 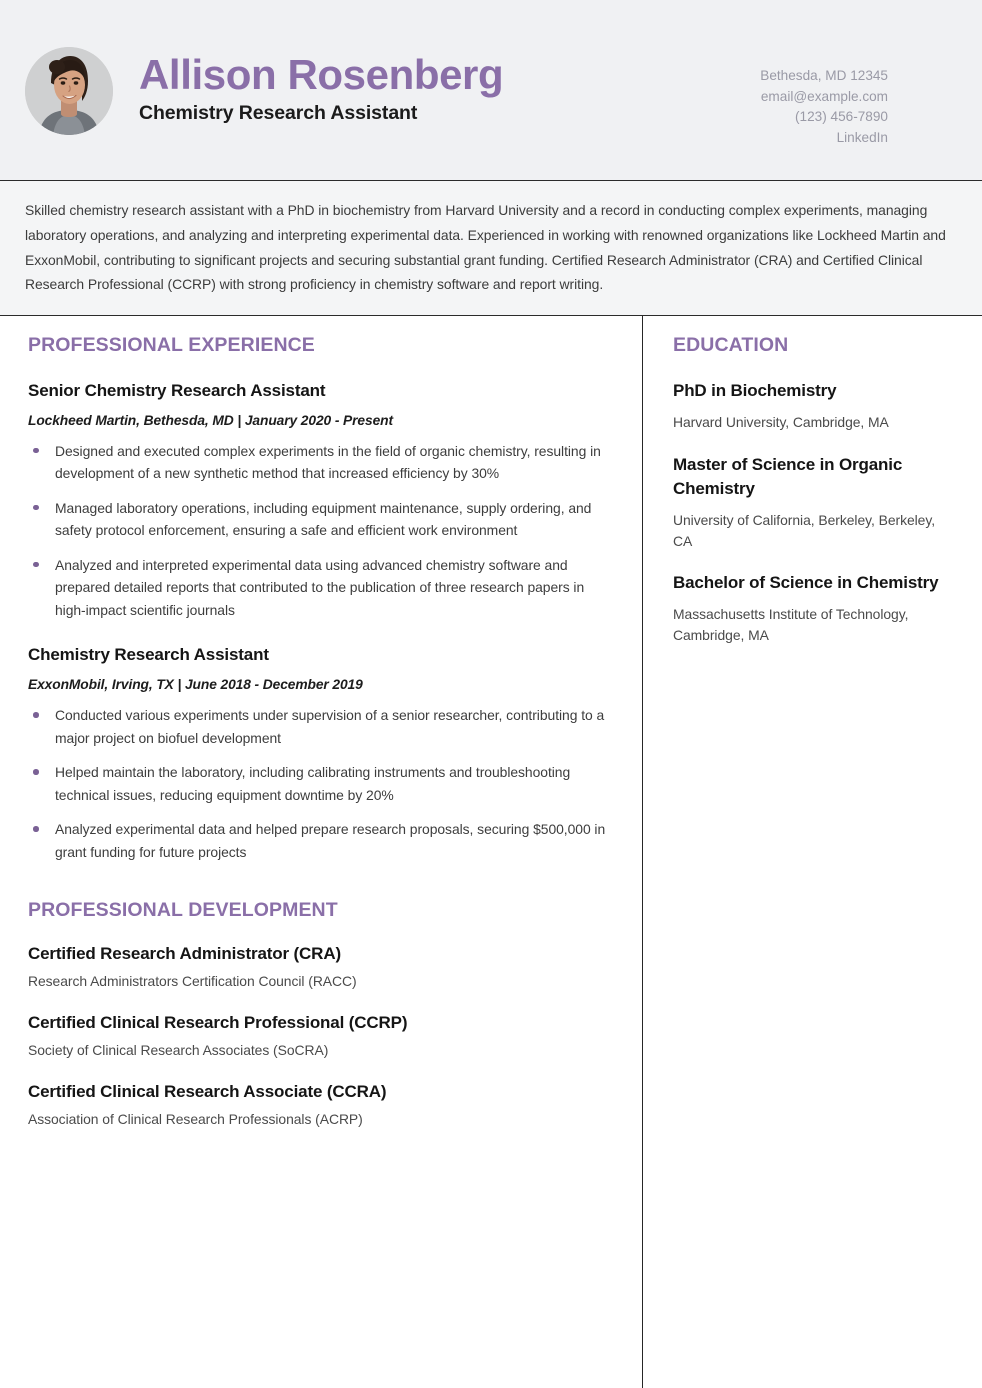 What do you see at coordinates (177, 390) in the screenshot?
I see `experience-job-title: Senior Chemistry Research Assistant` at bounding box center [177, 390].